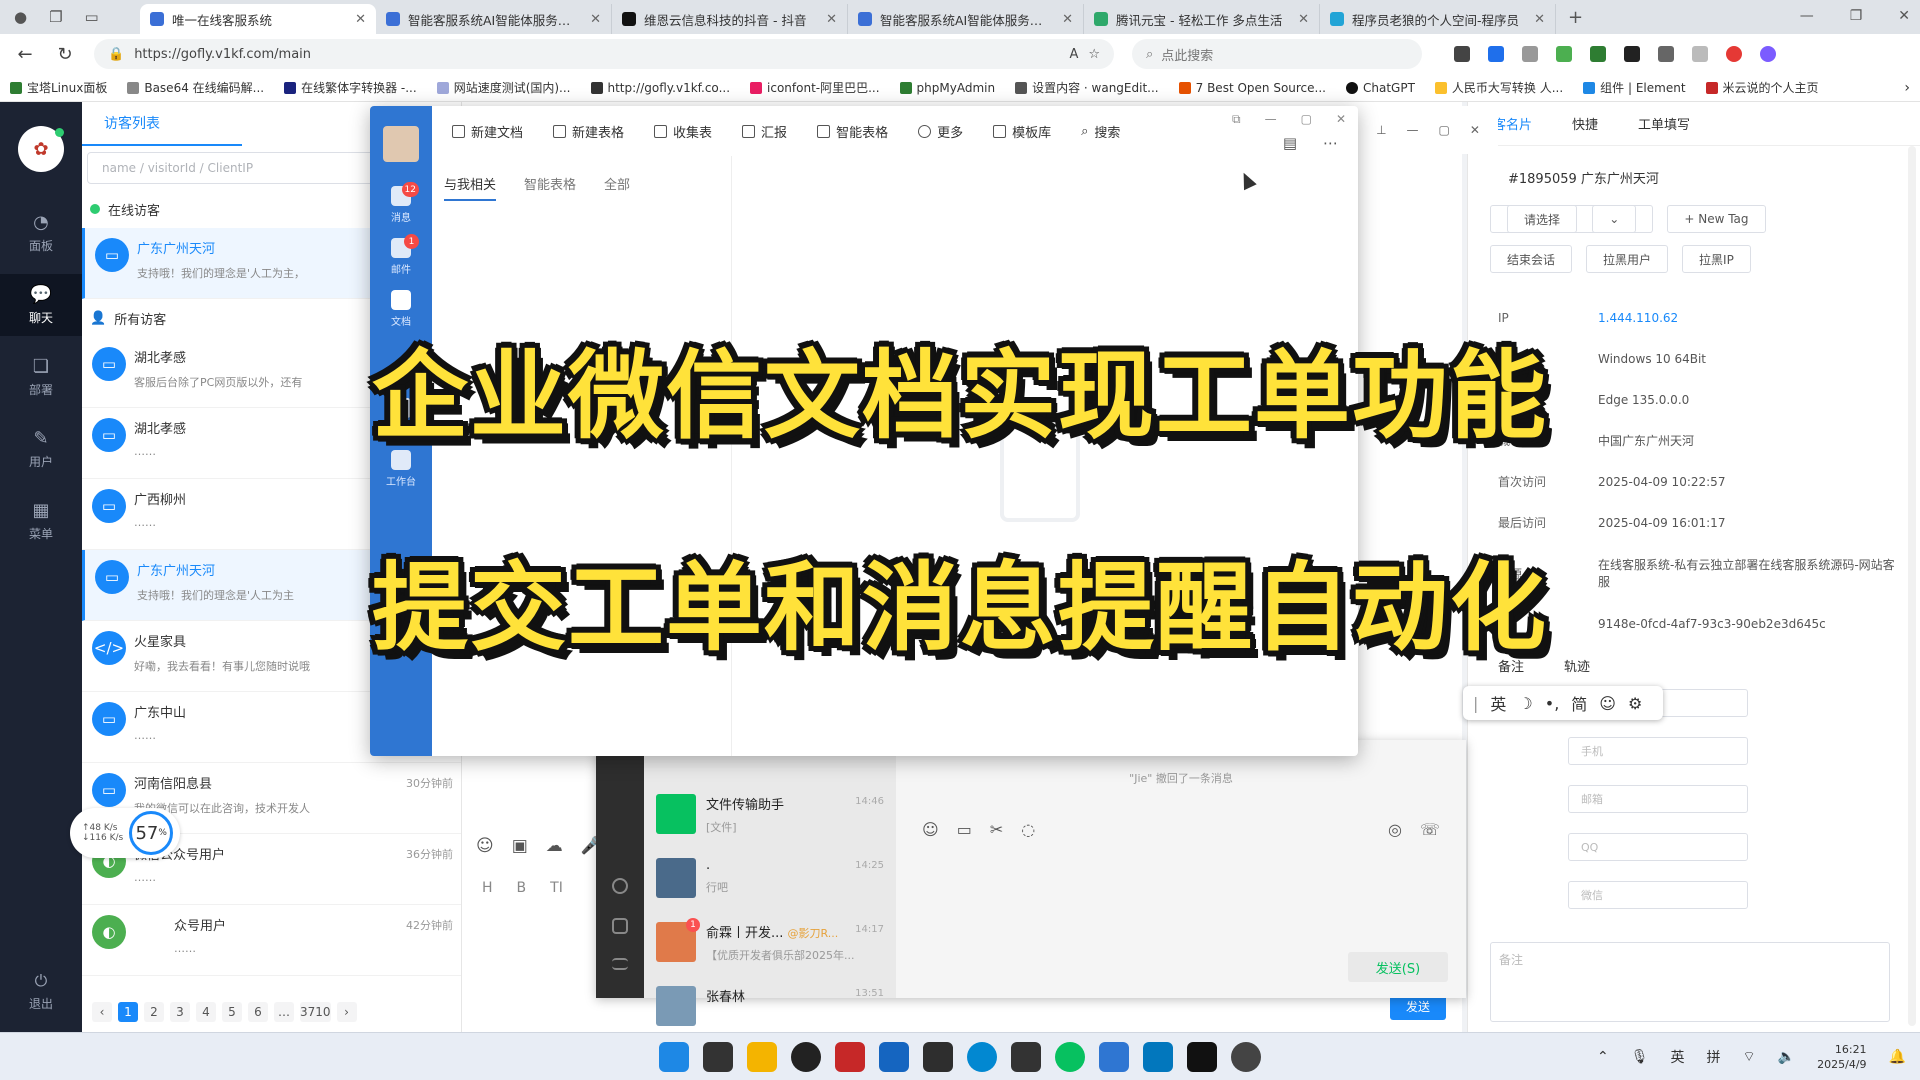  What do you see at coordinates (522, 888) in the screenshot?
I see `bold-button: B` at bounding box center [522, 888].